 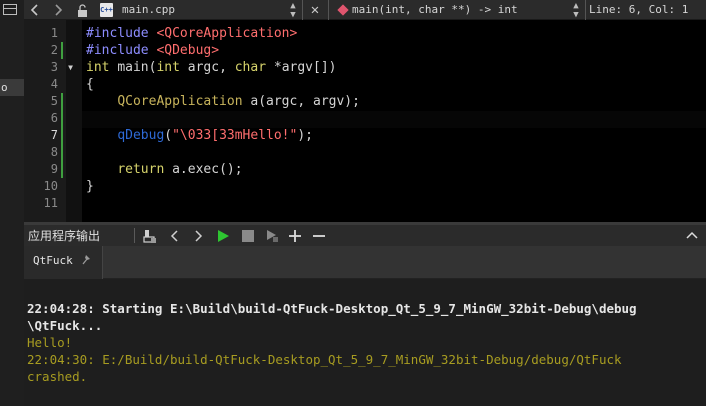 I want to click on code-token: <QDebug>, so click(x=188, y=50).